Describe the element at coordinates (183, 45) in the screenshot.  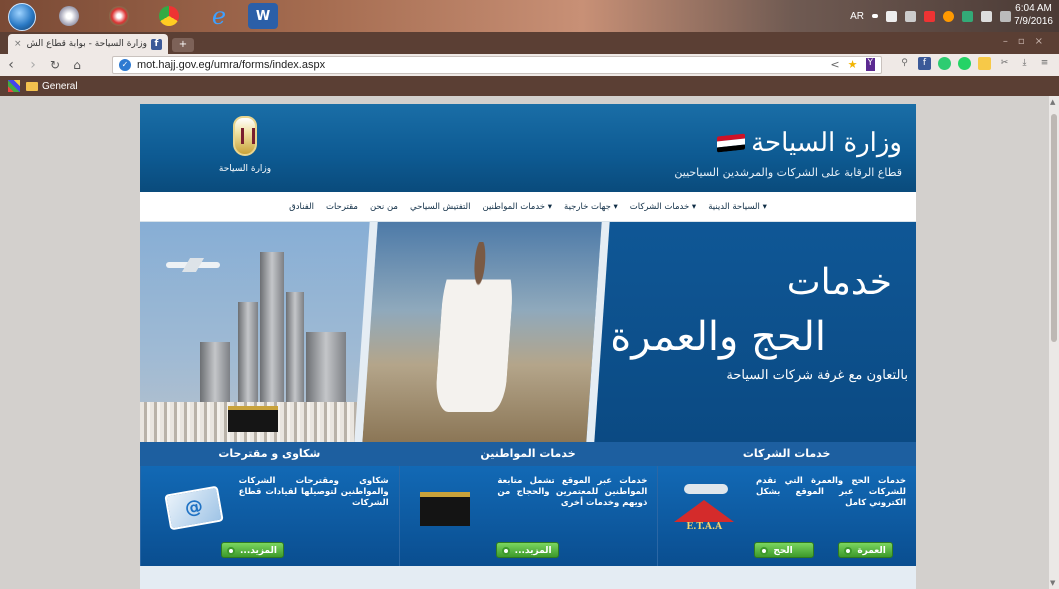
I see `new-tab-button: +` at that location.